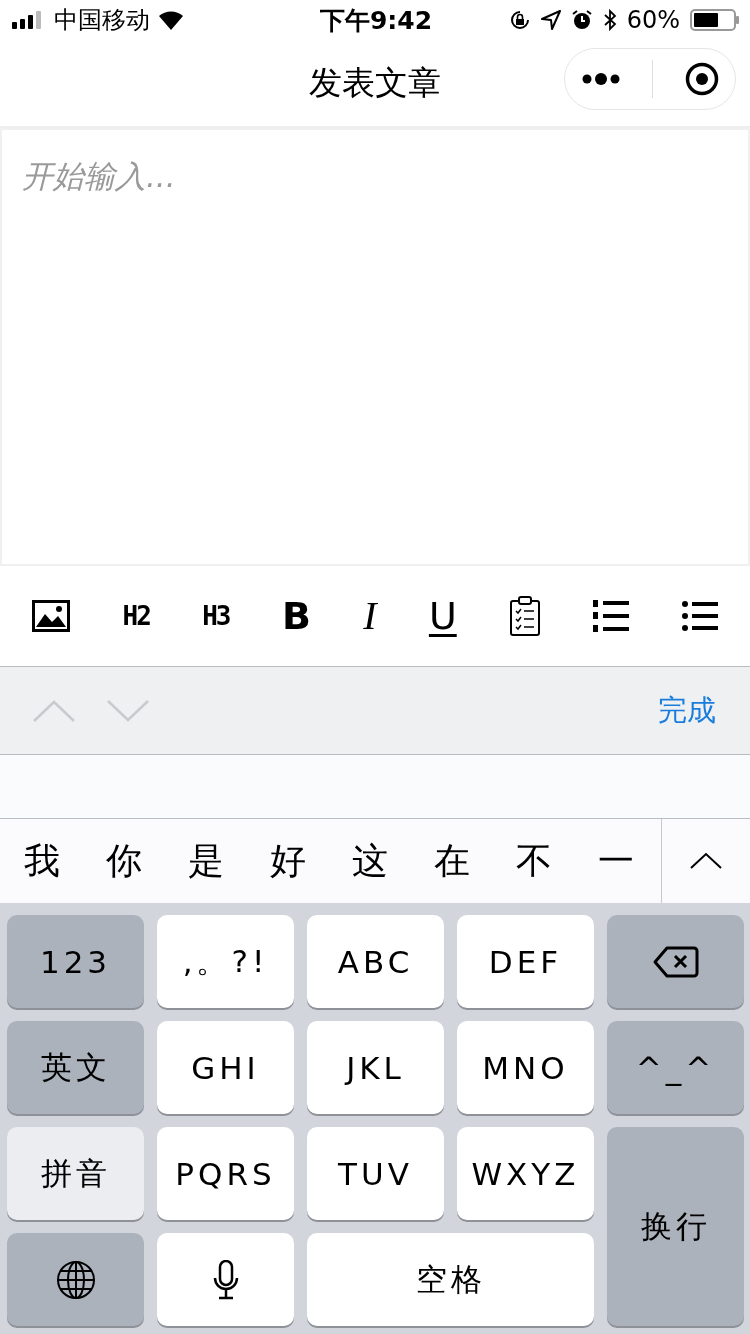 The height and width of the screenshot is (1334, 750). I want to click on candidate-word: 是, so click(206, 861).